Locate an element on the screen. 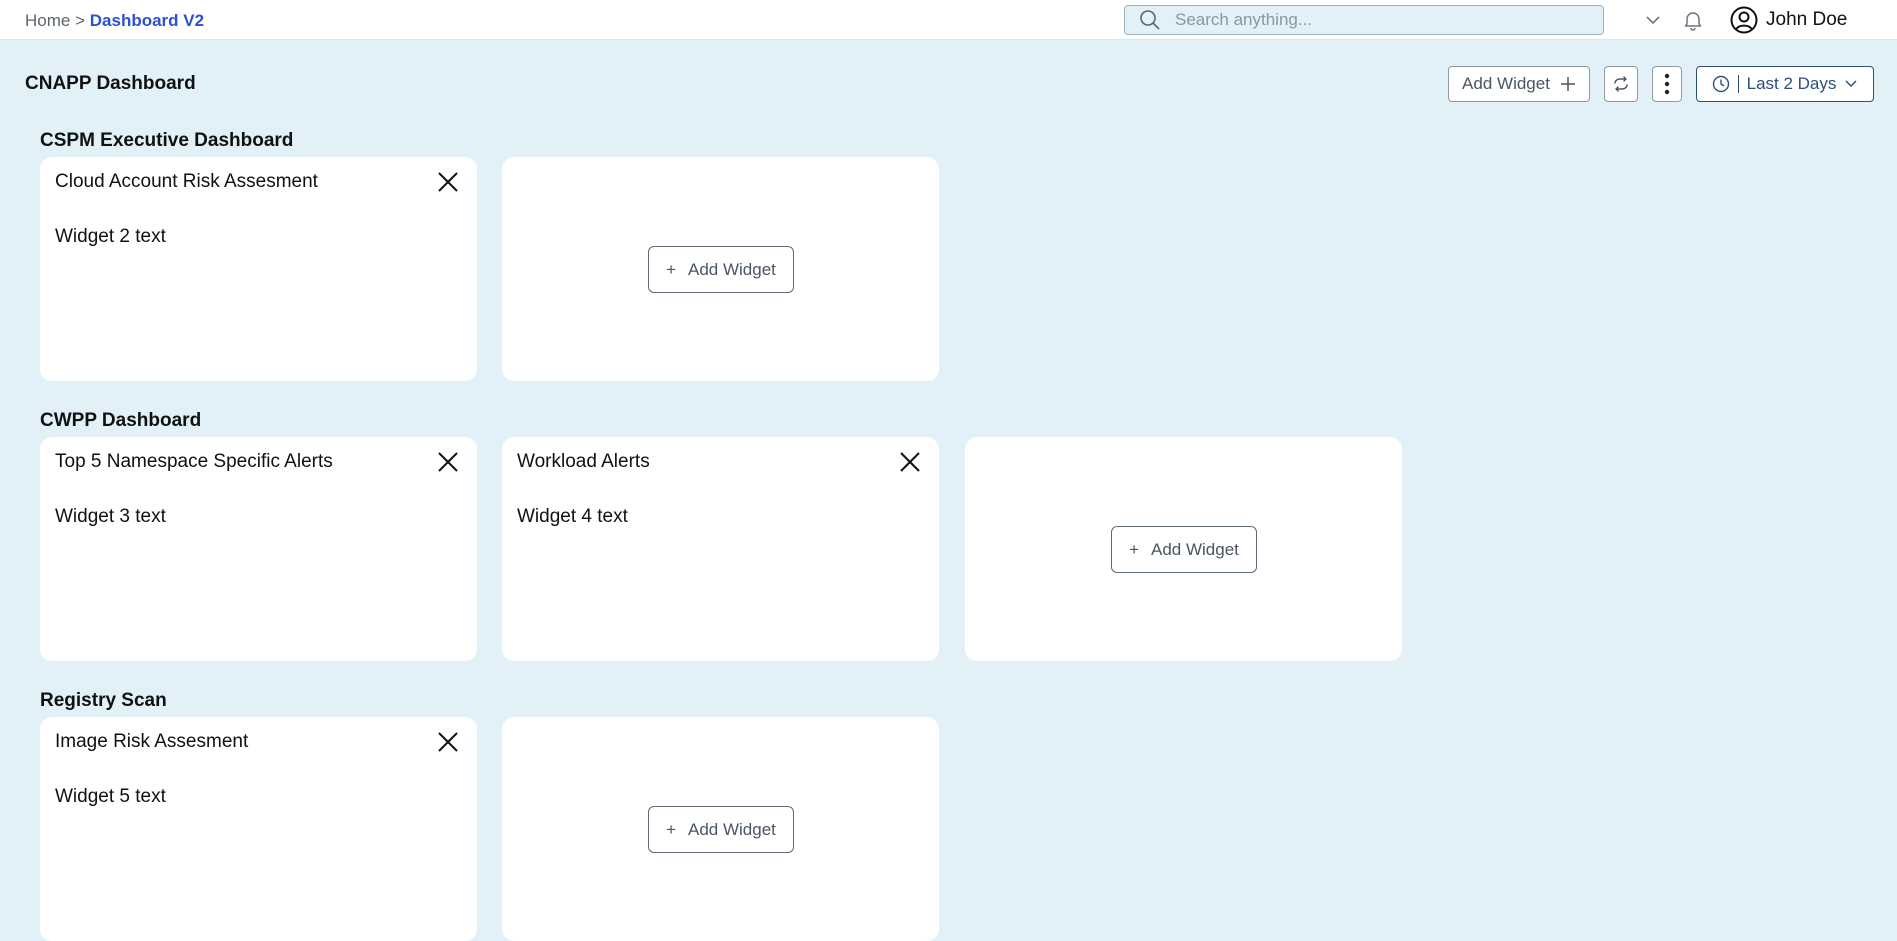  refresh-button is located at coordinates (1621, 84).